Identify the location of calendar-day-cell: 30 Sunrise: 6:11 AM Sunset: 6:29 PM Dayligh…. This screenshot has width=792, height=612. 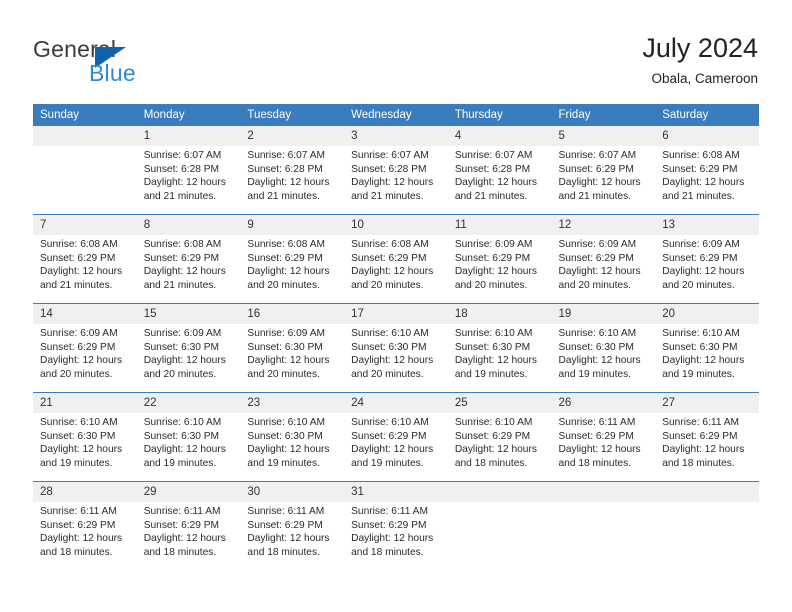
(292, 525).